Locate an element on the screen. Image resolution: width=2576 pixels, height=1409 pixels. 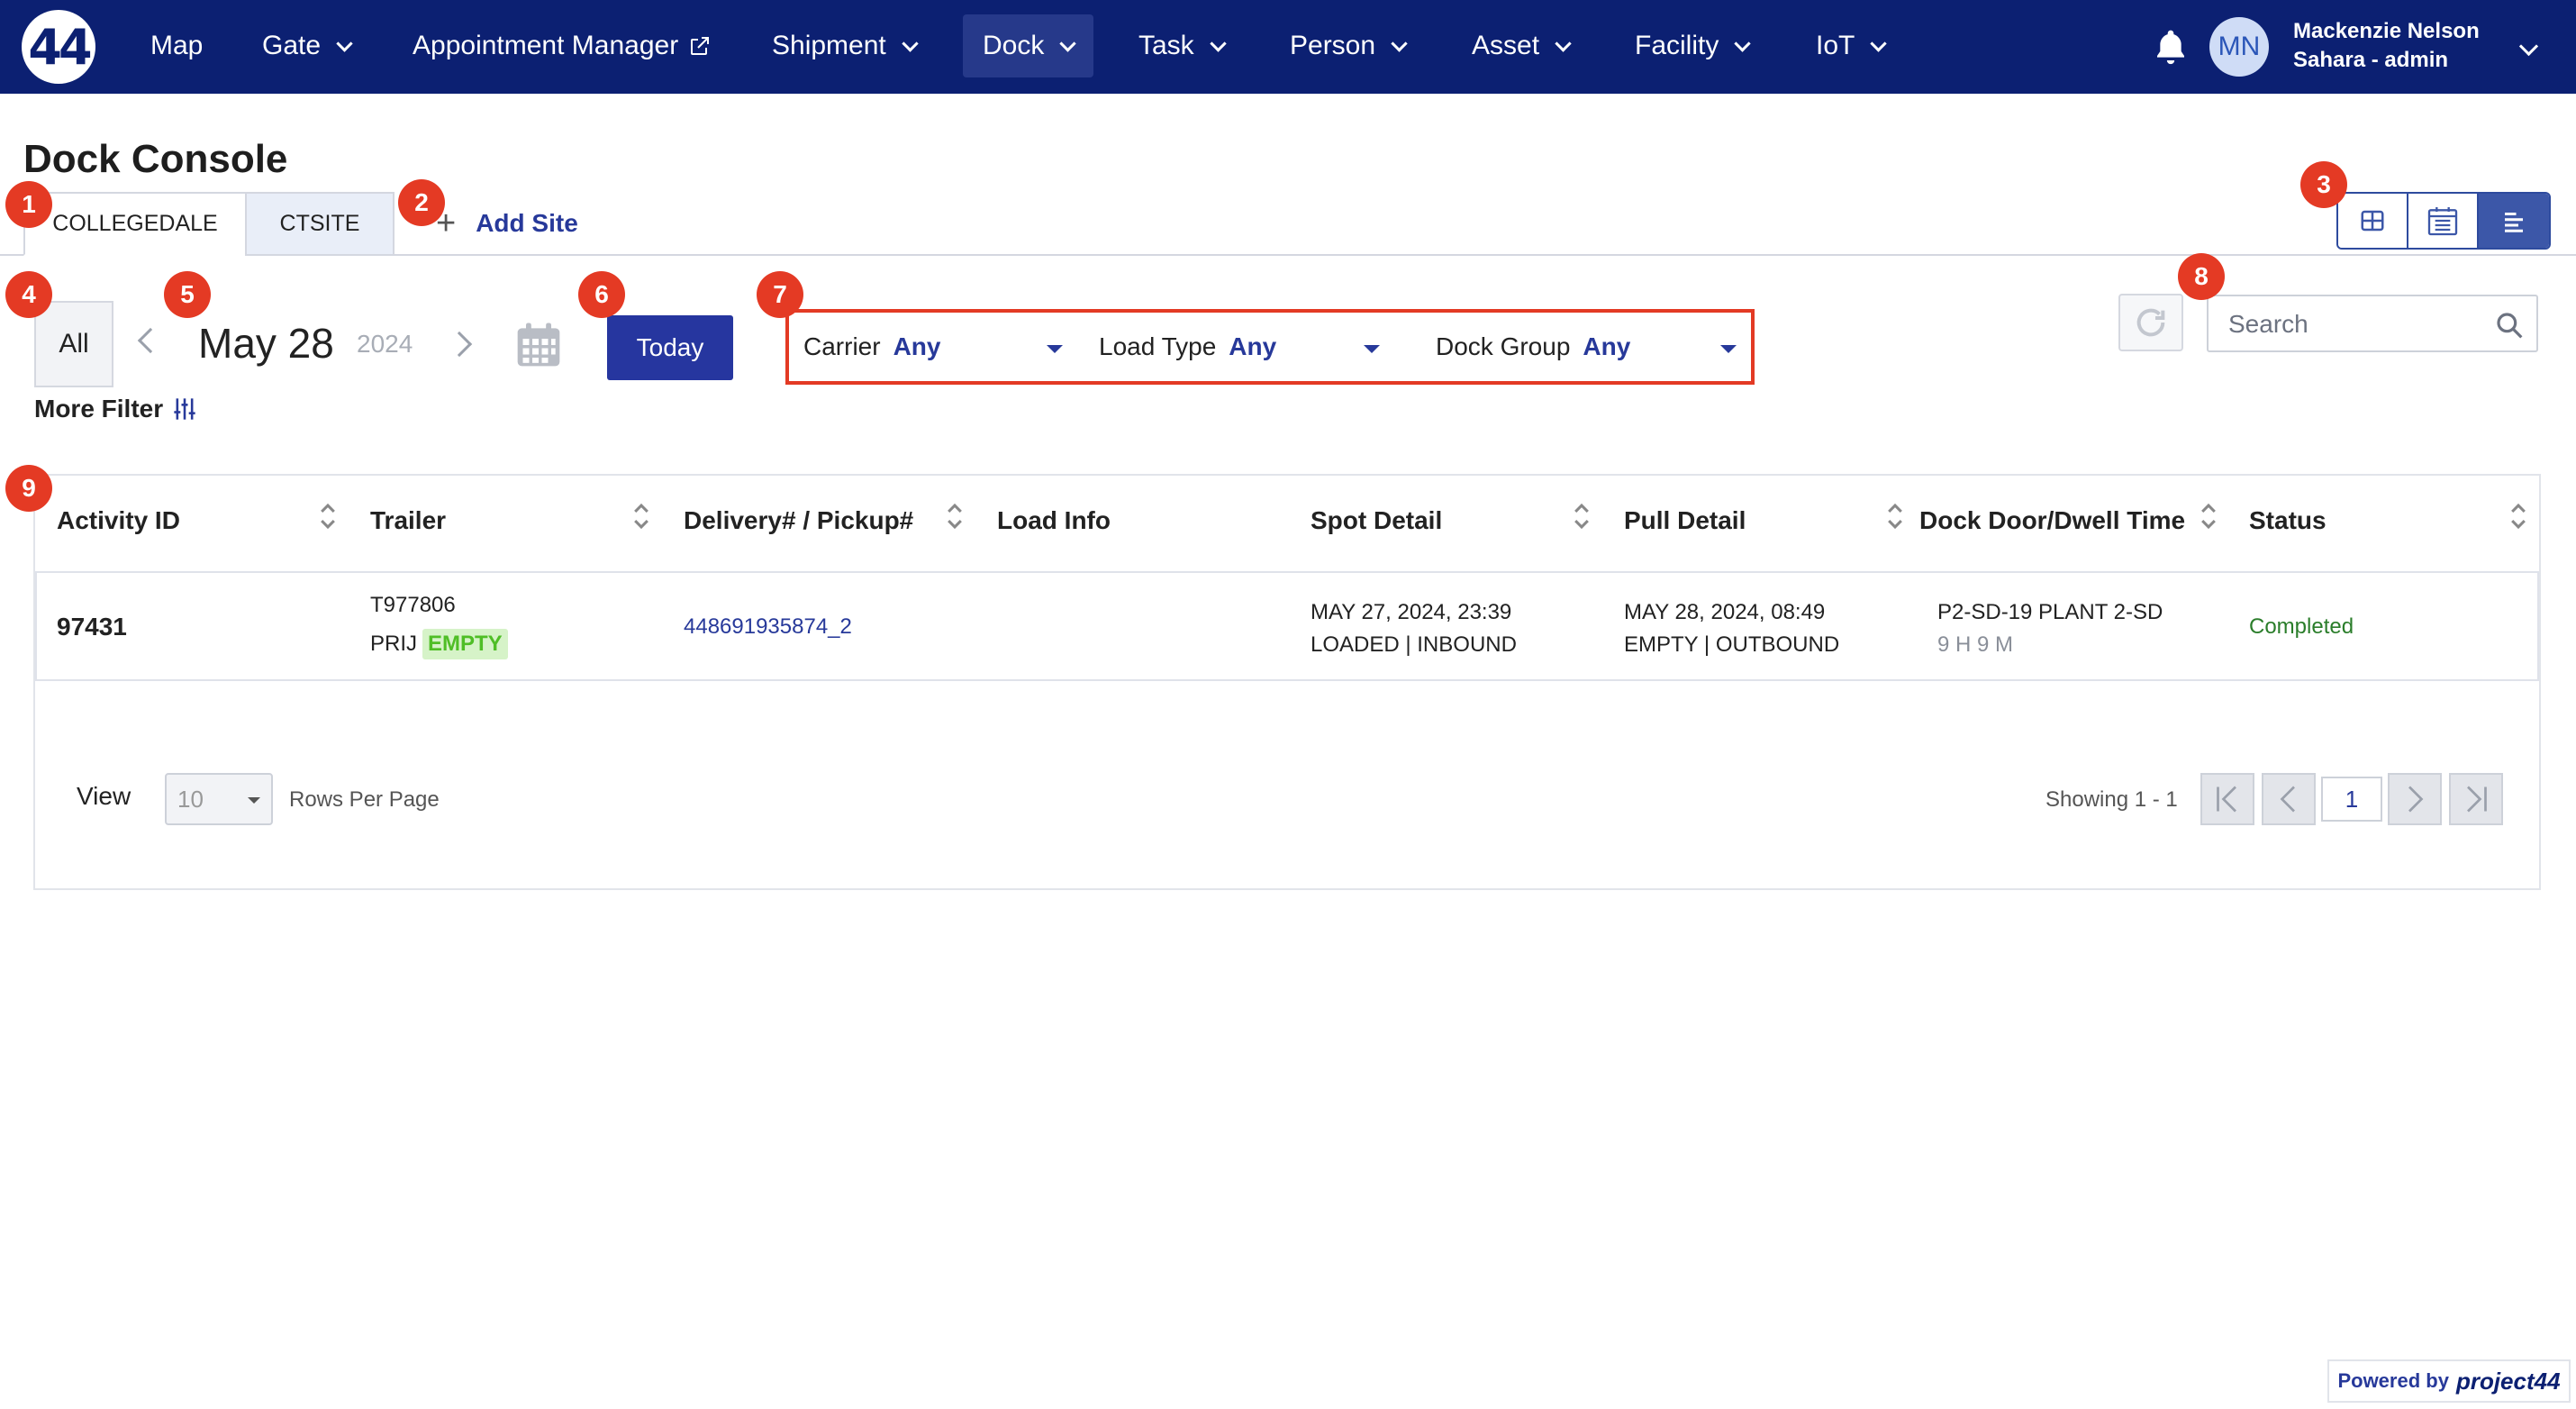
view-mode-toggle is located at coordinates (2443, 221).